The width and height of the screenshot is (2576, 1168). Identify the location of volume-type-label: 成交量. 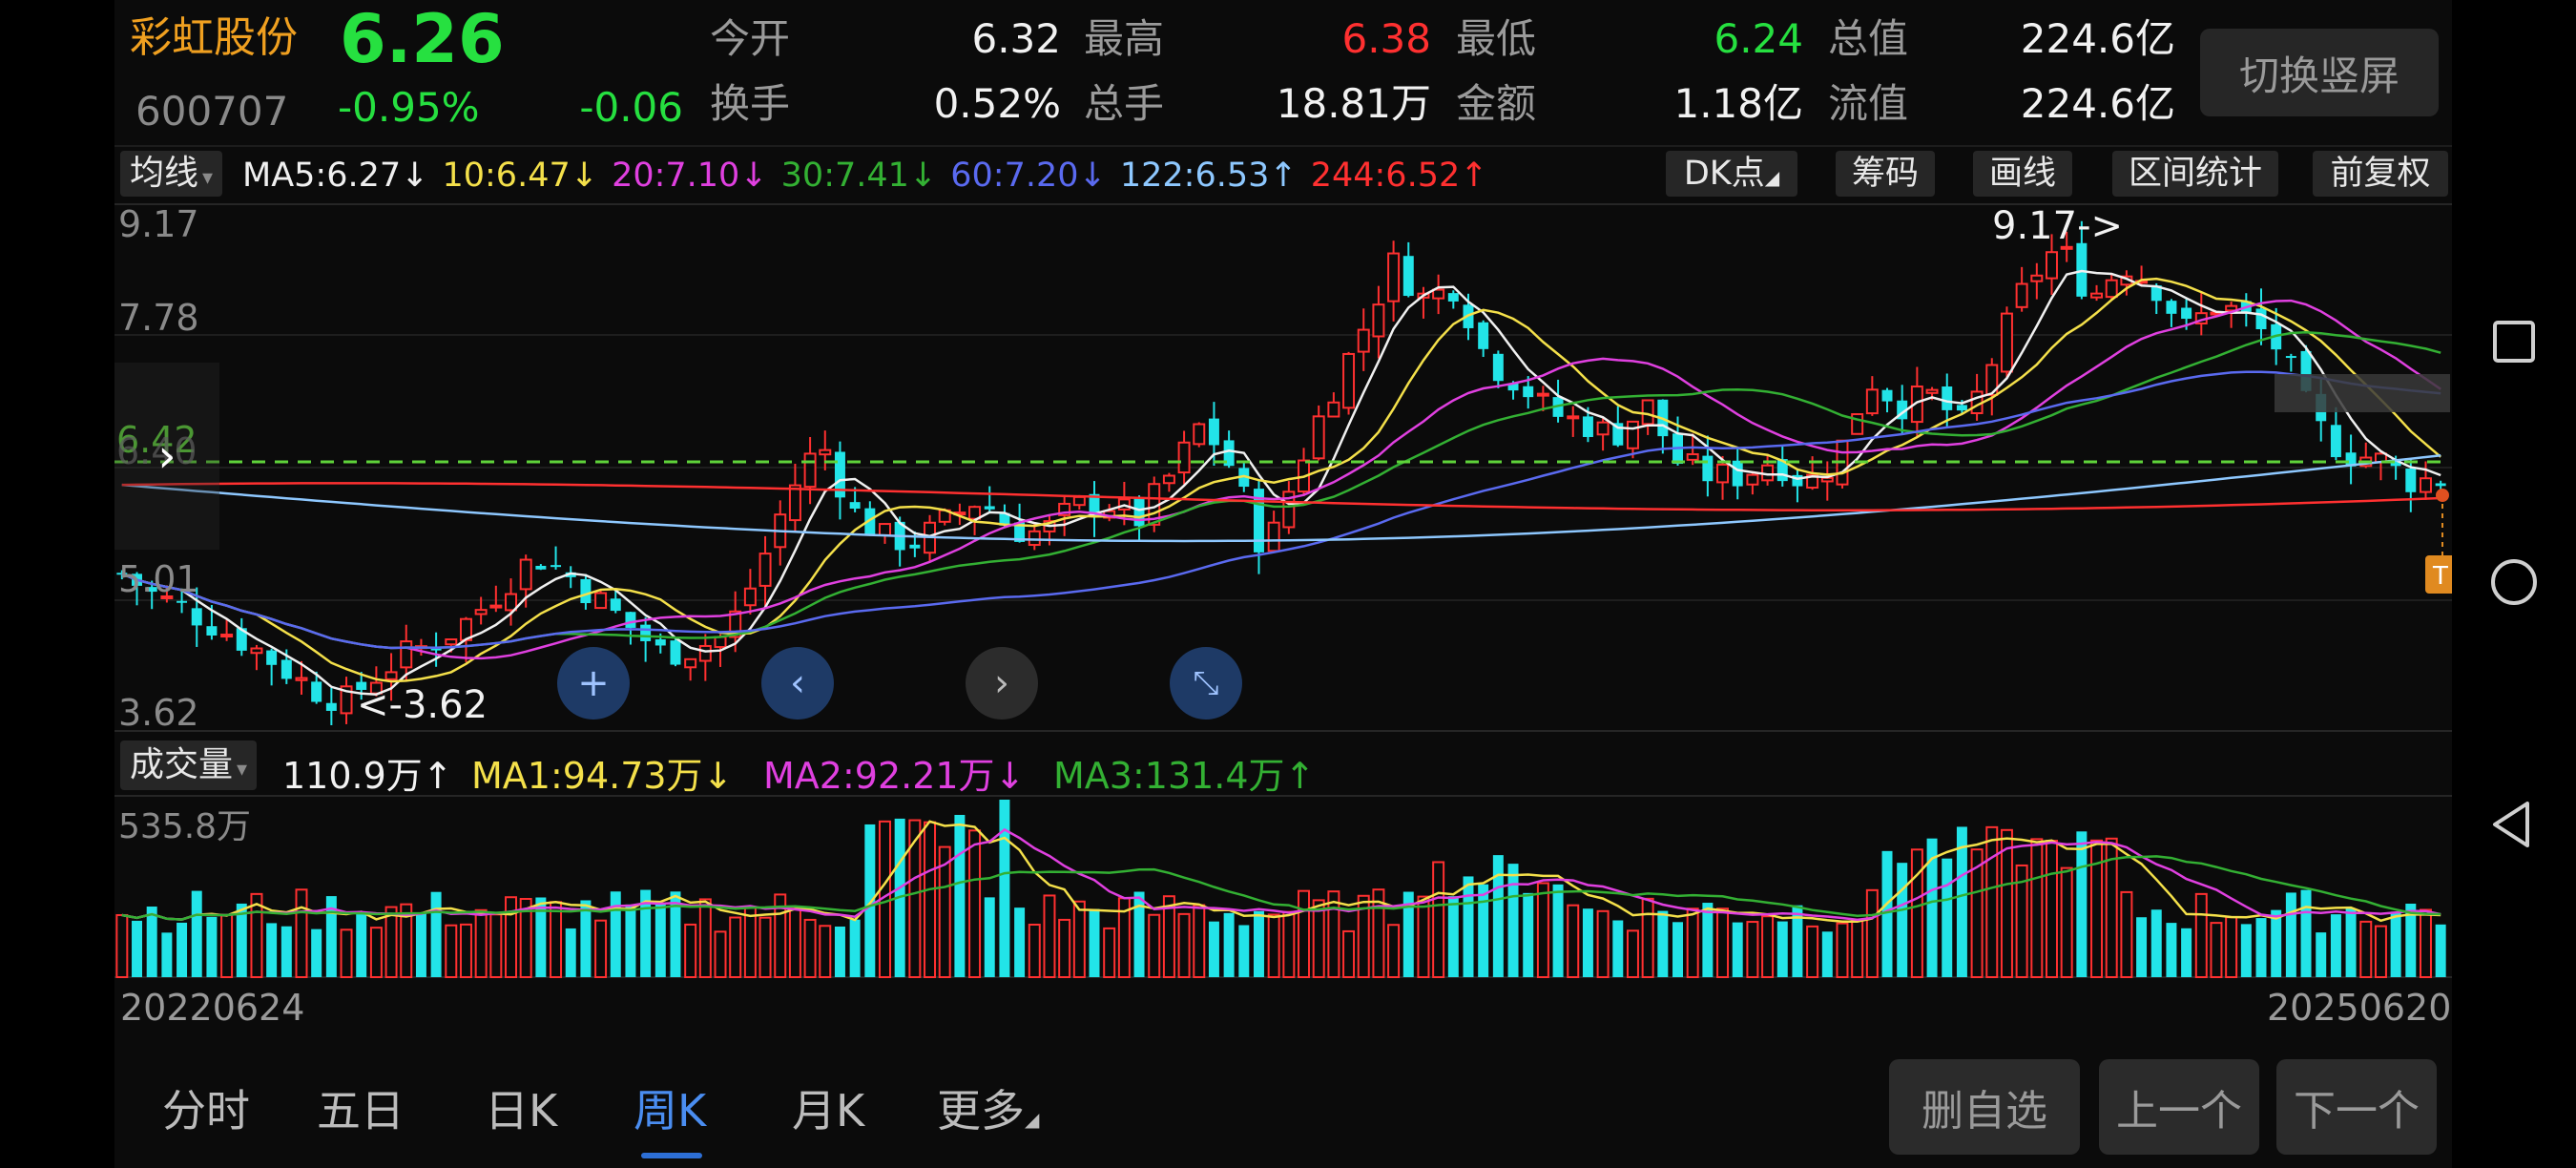
(182, 765).